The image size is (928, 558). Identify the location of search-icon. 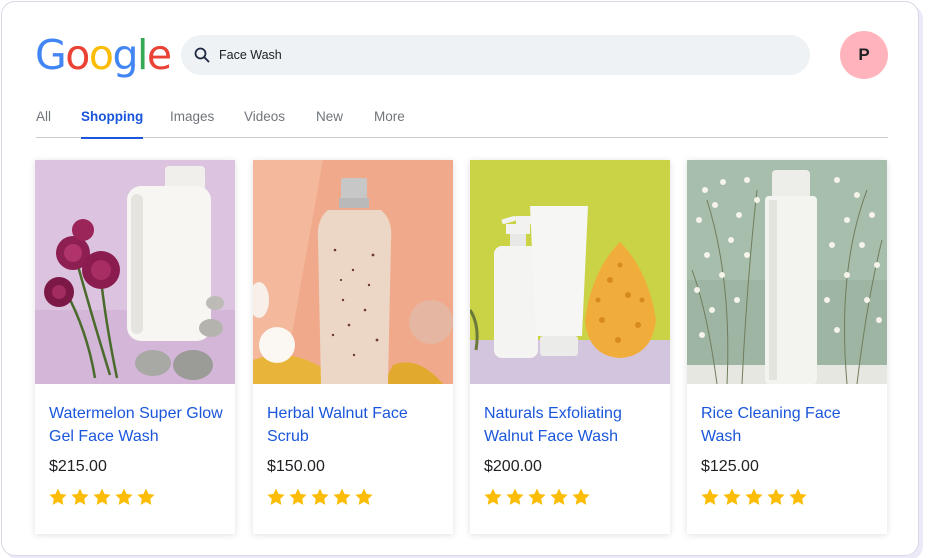
(202, 55).